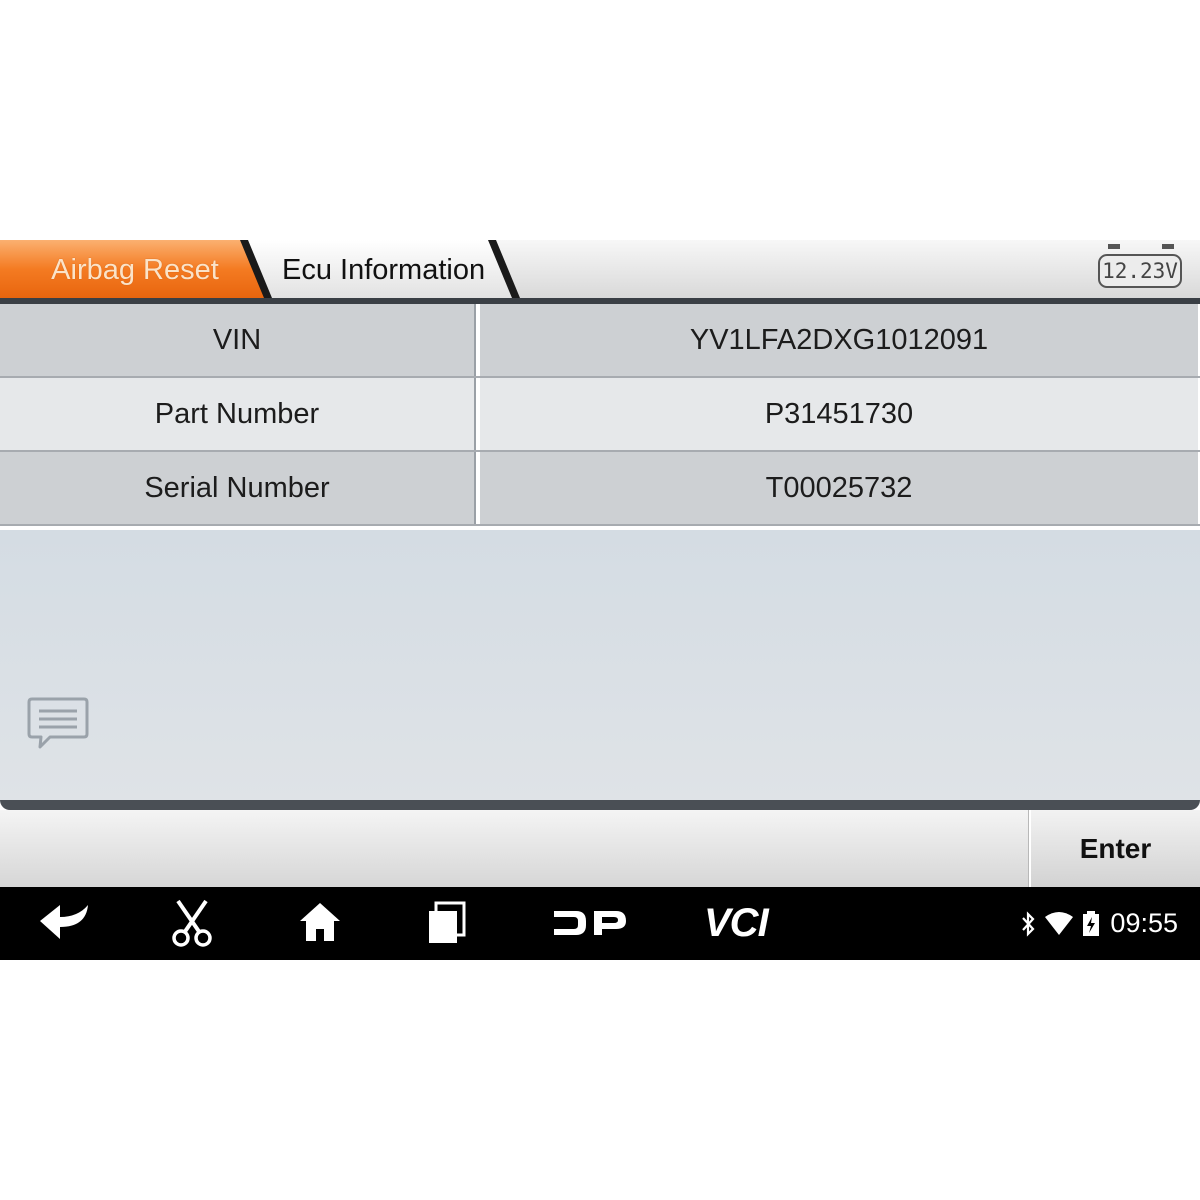 This screenshot has width=1200, height=1200. Describe the element at coordinates (238, 340) in the screenshot. I see `table-cell-label: VIN` at that location.